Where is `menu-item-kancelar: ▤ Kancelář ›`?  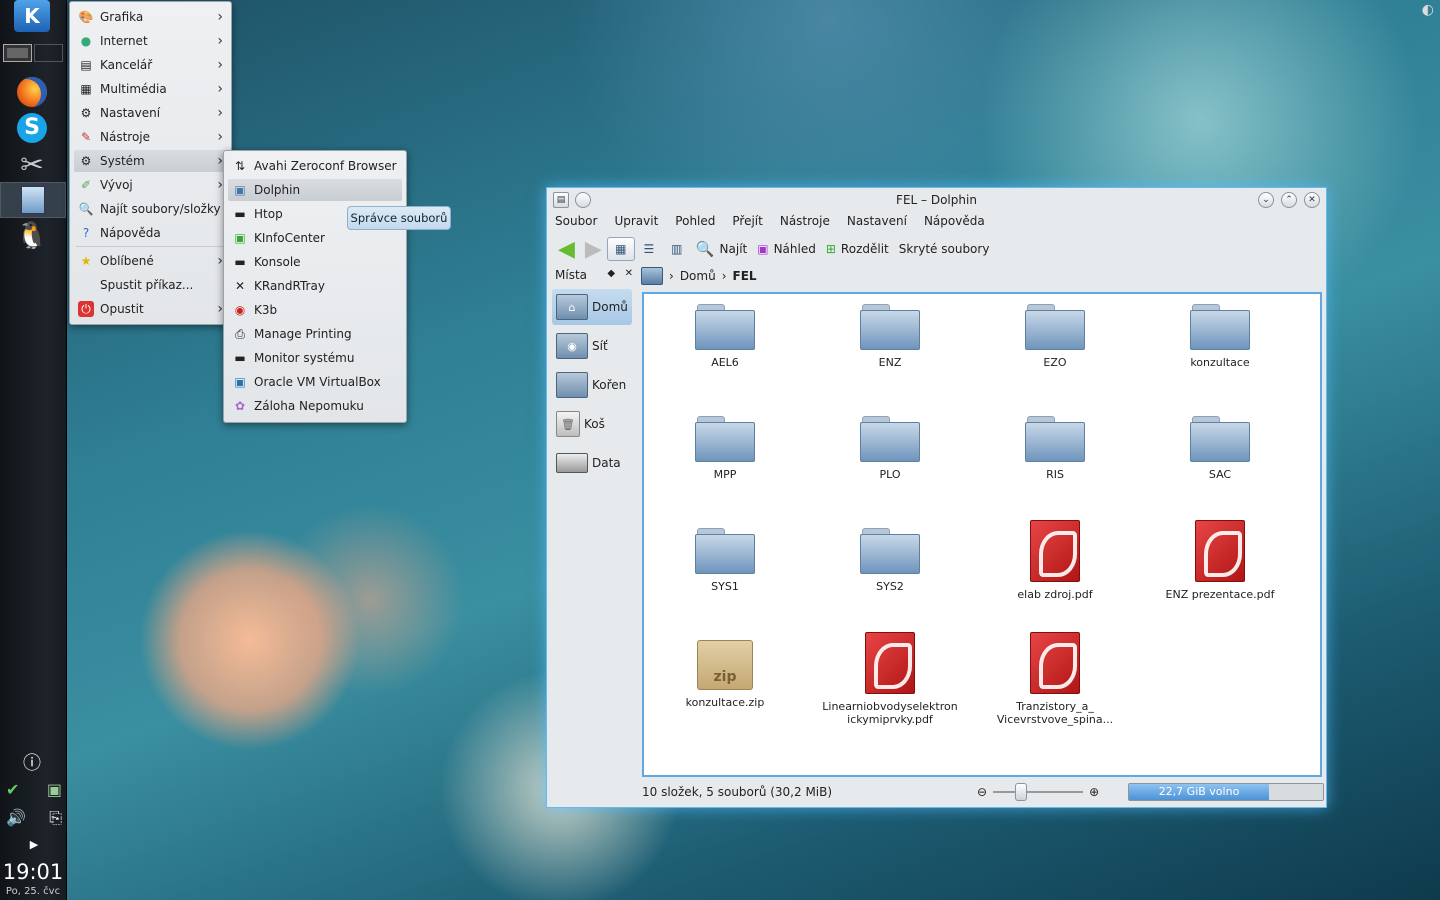
menu-item-kancelar: ▤ Kancelář › is located at coordinates (150, 65).